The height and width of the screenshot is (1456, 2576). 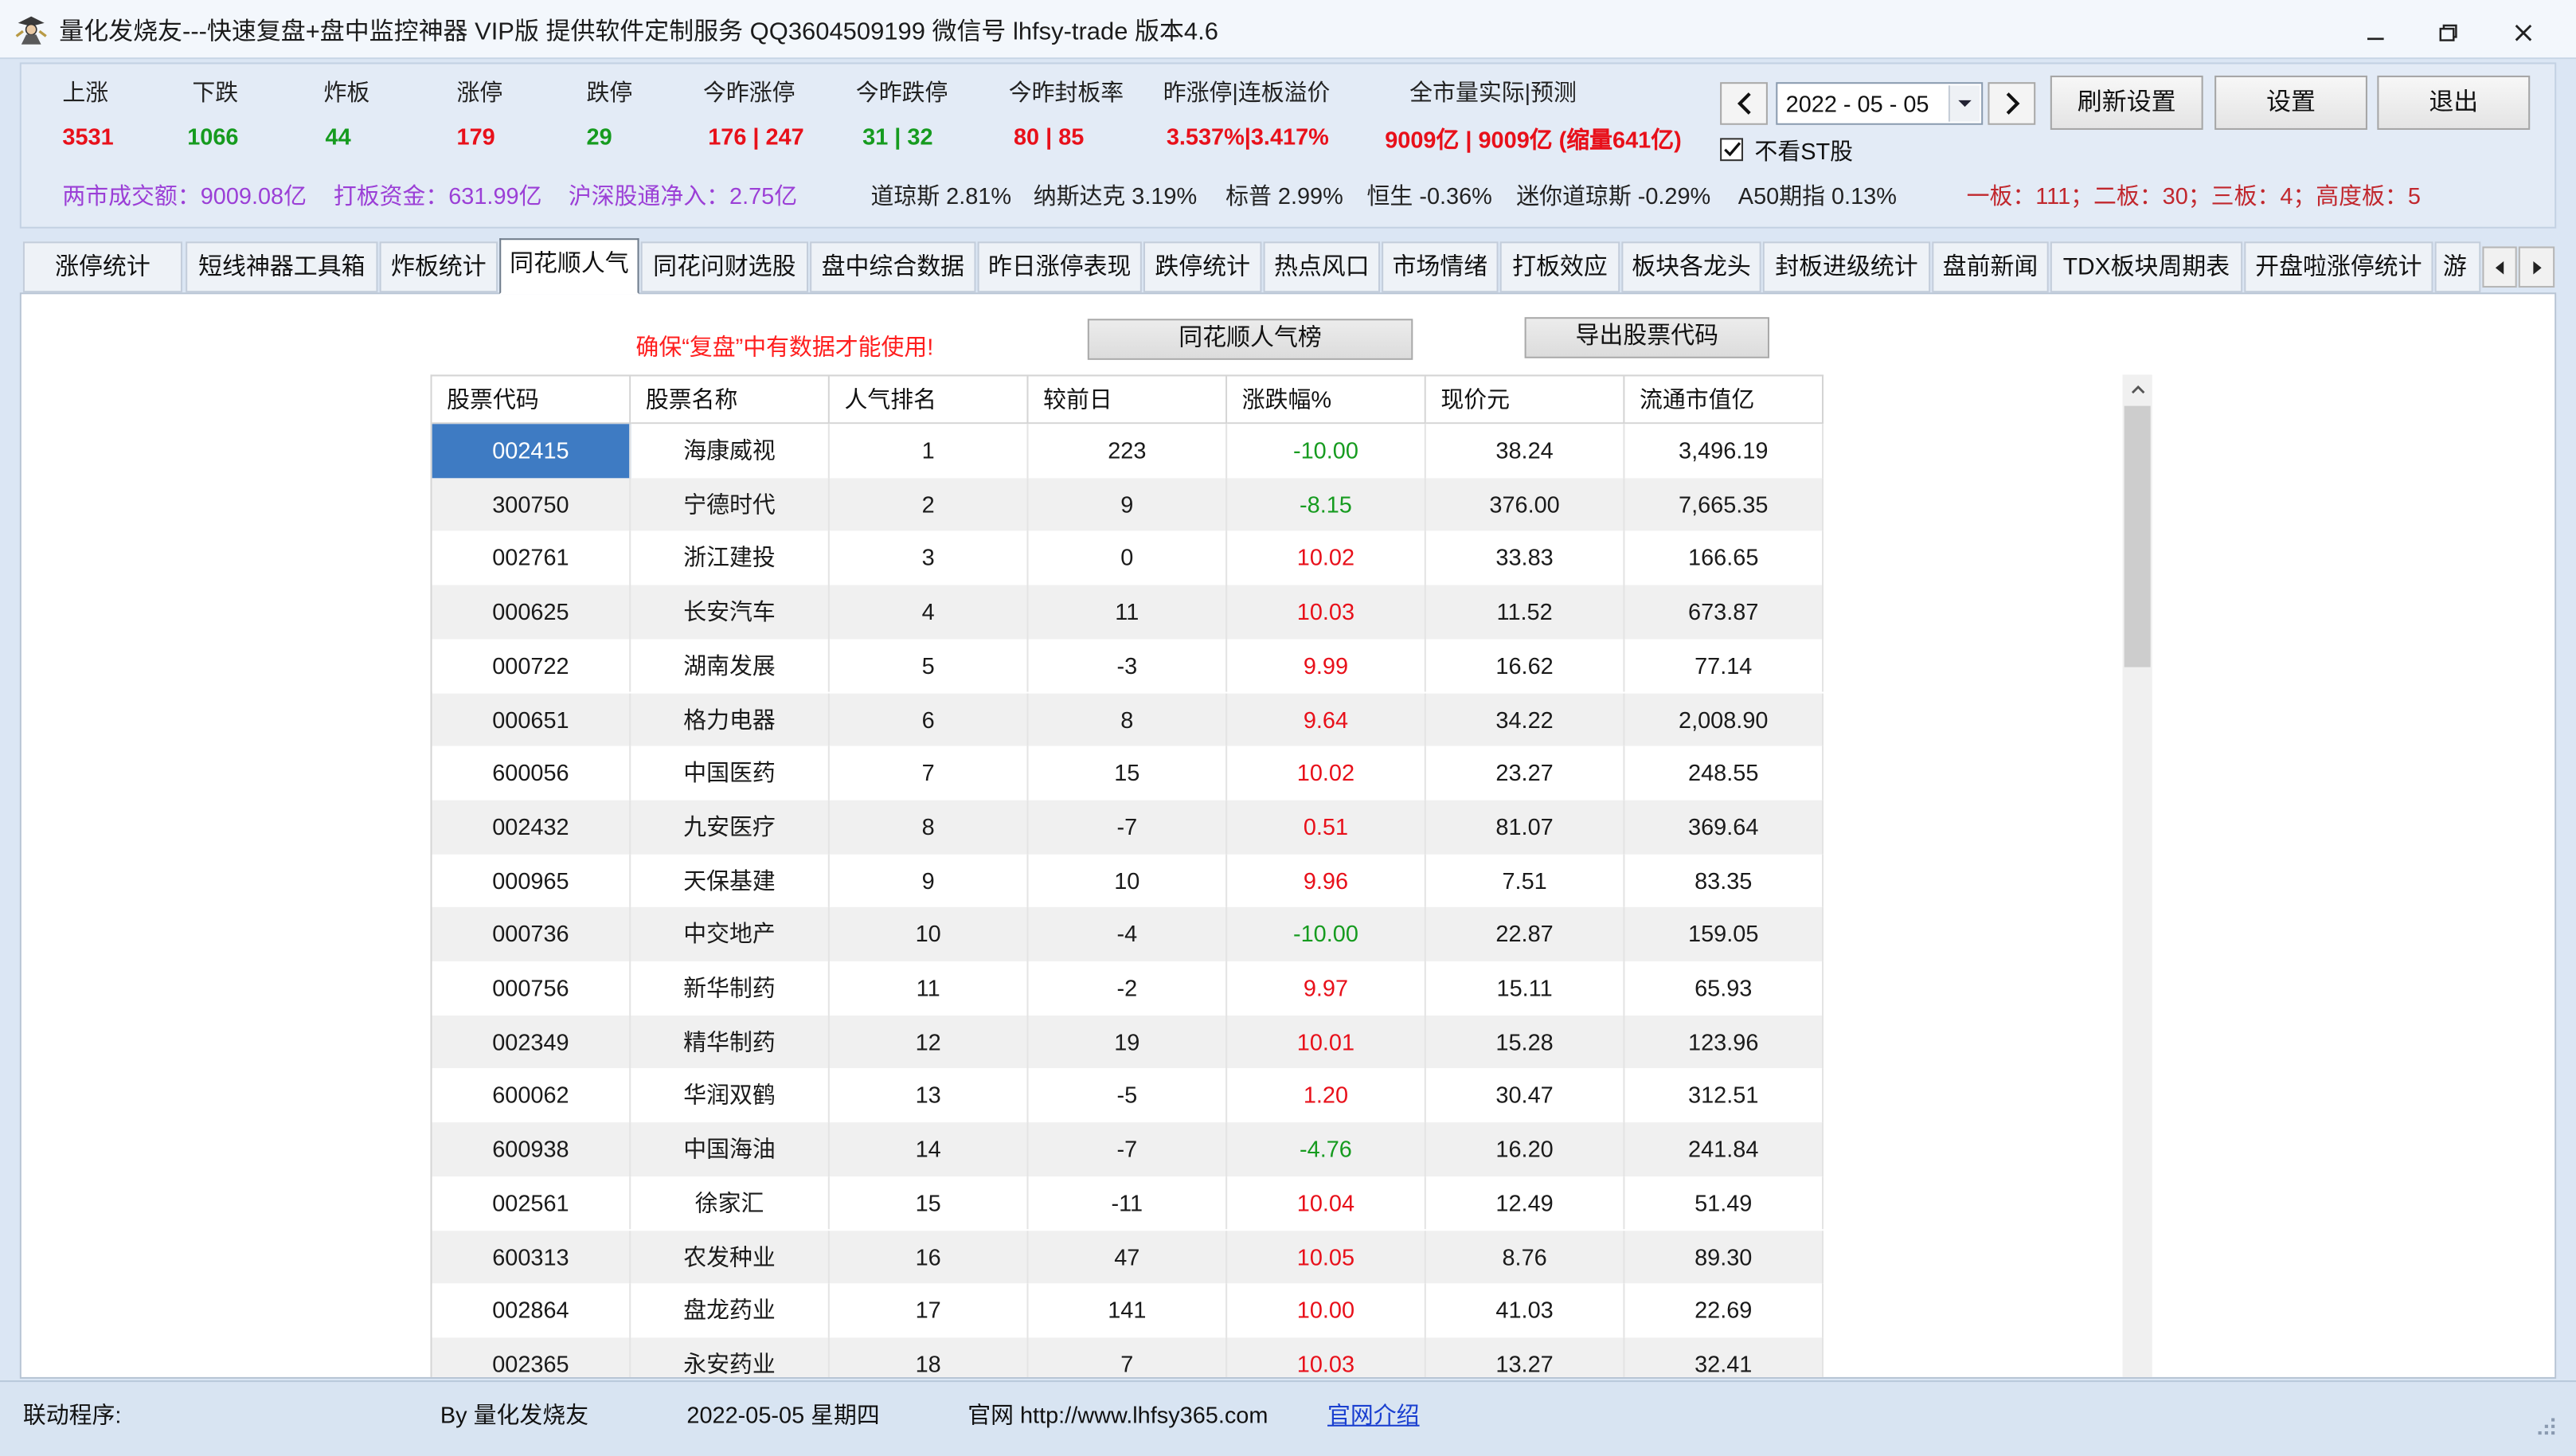 I want to click on tab-intraday-data: 盘中综合数据, so click(x=893, y=267).